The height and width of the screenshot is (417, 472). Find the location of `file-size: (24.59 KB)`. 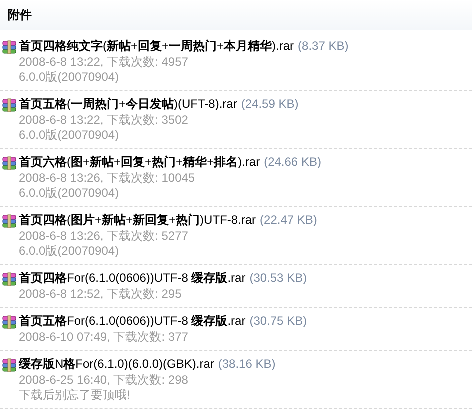

file-size: (24.59 KB) is located at coordinates (270, 104).